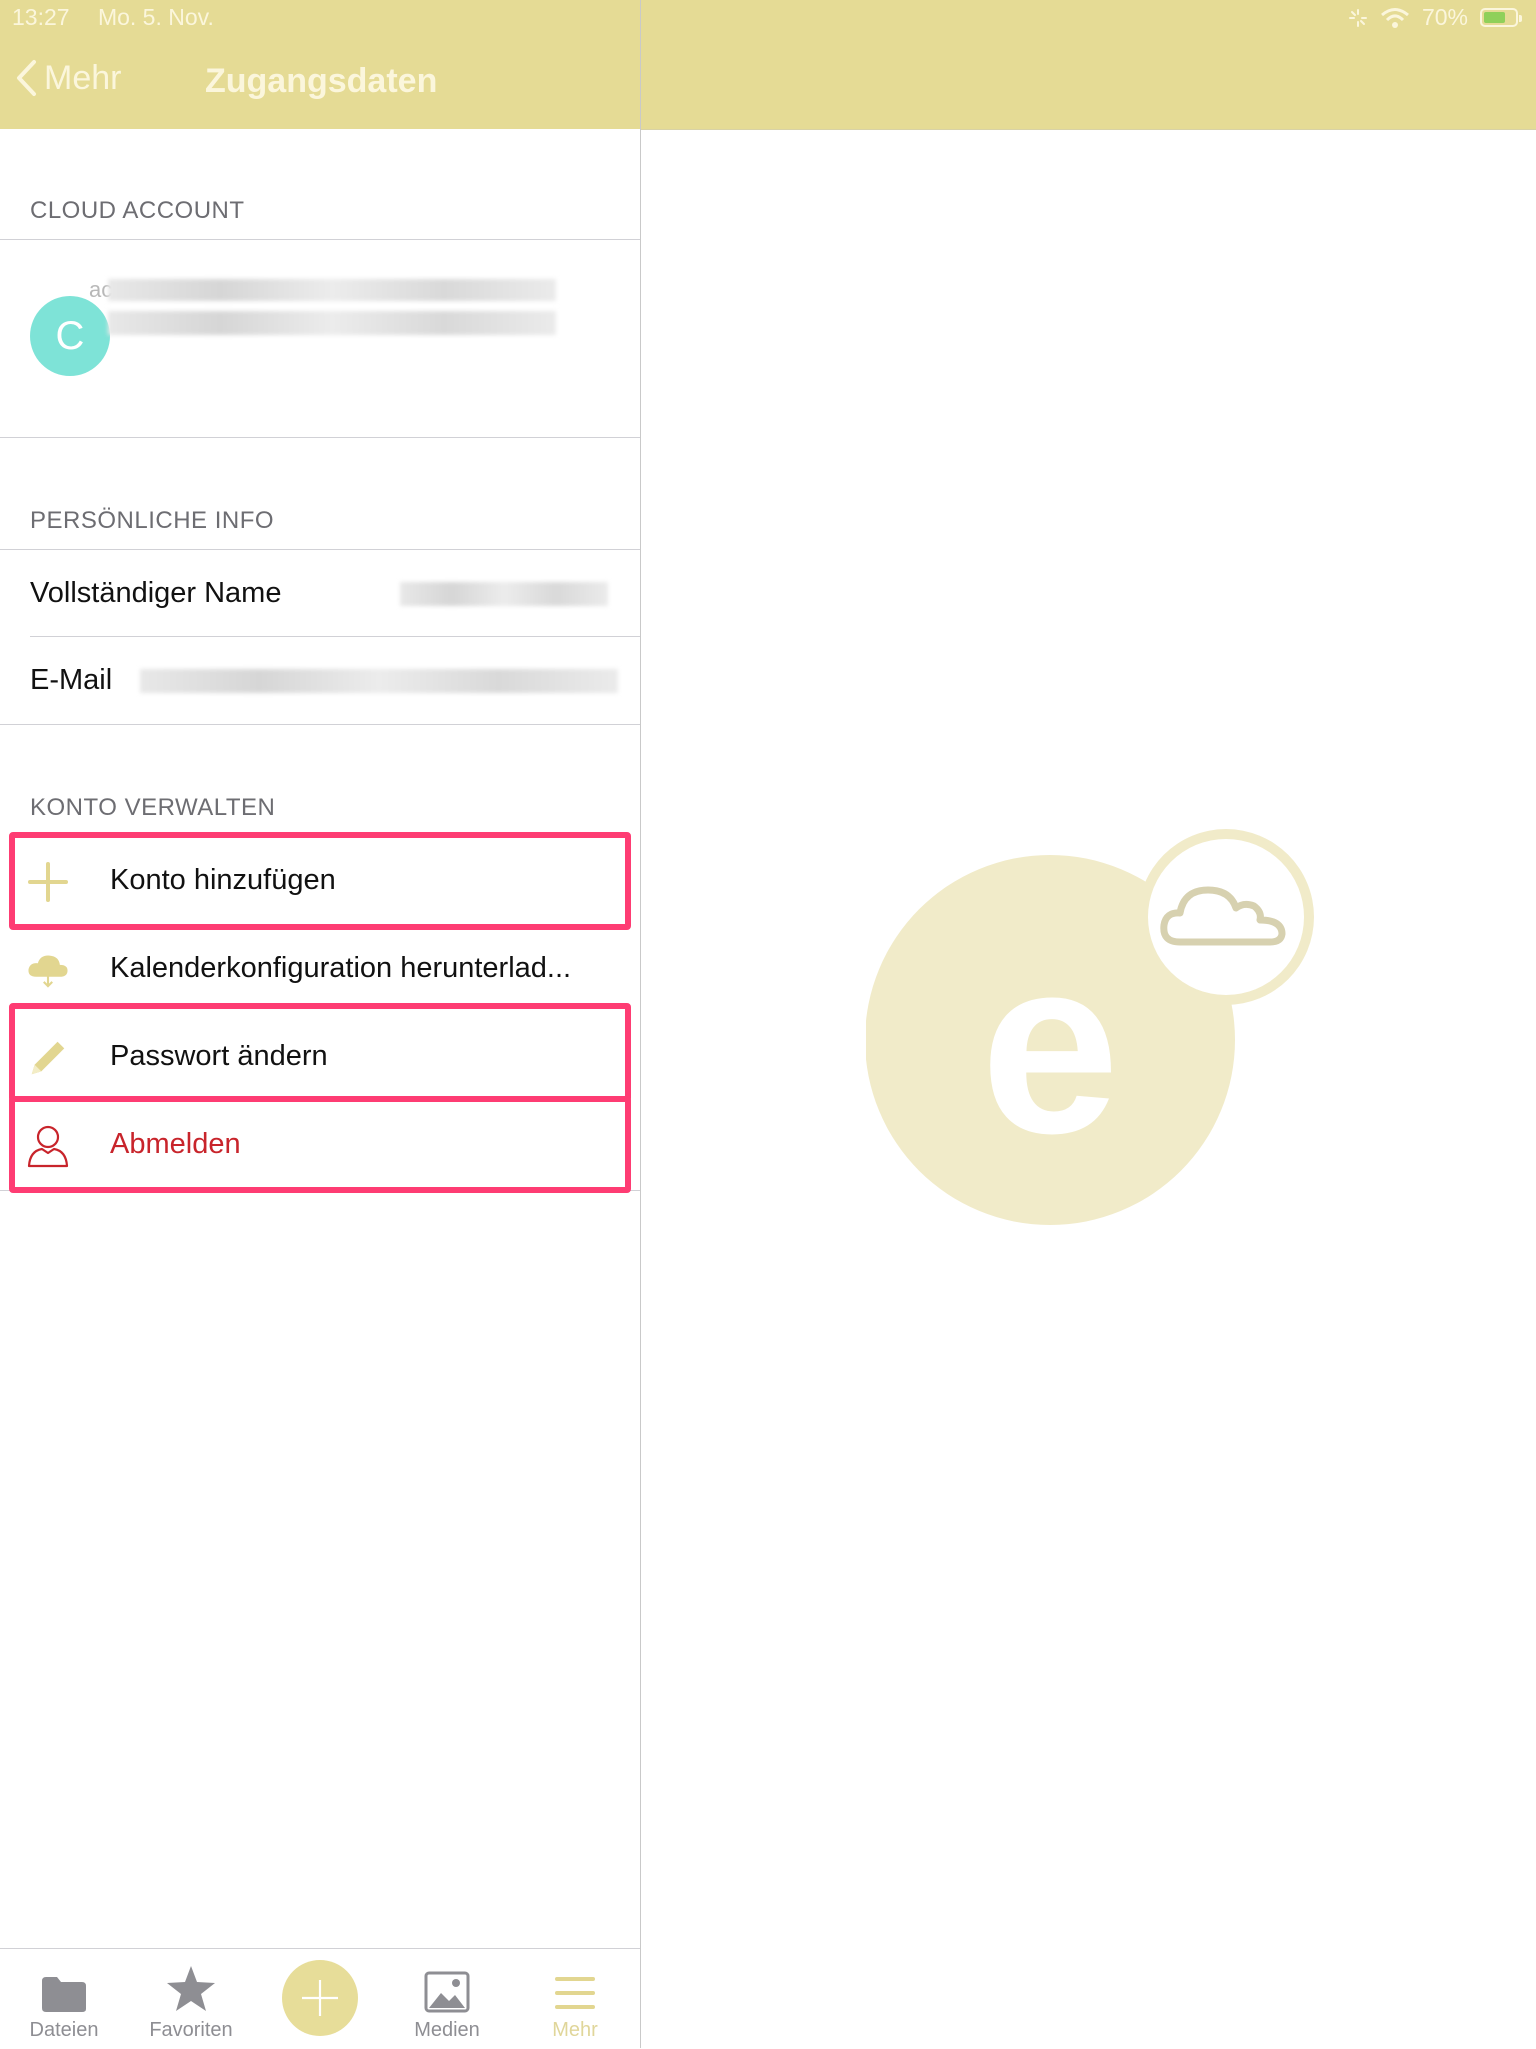  I want to click on chevron-left-icon, so click(26, 78).